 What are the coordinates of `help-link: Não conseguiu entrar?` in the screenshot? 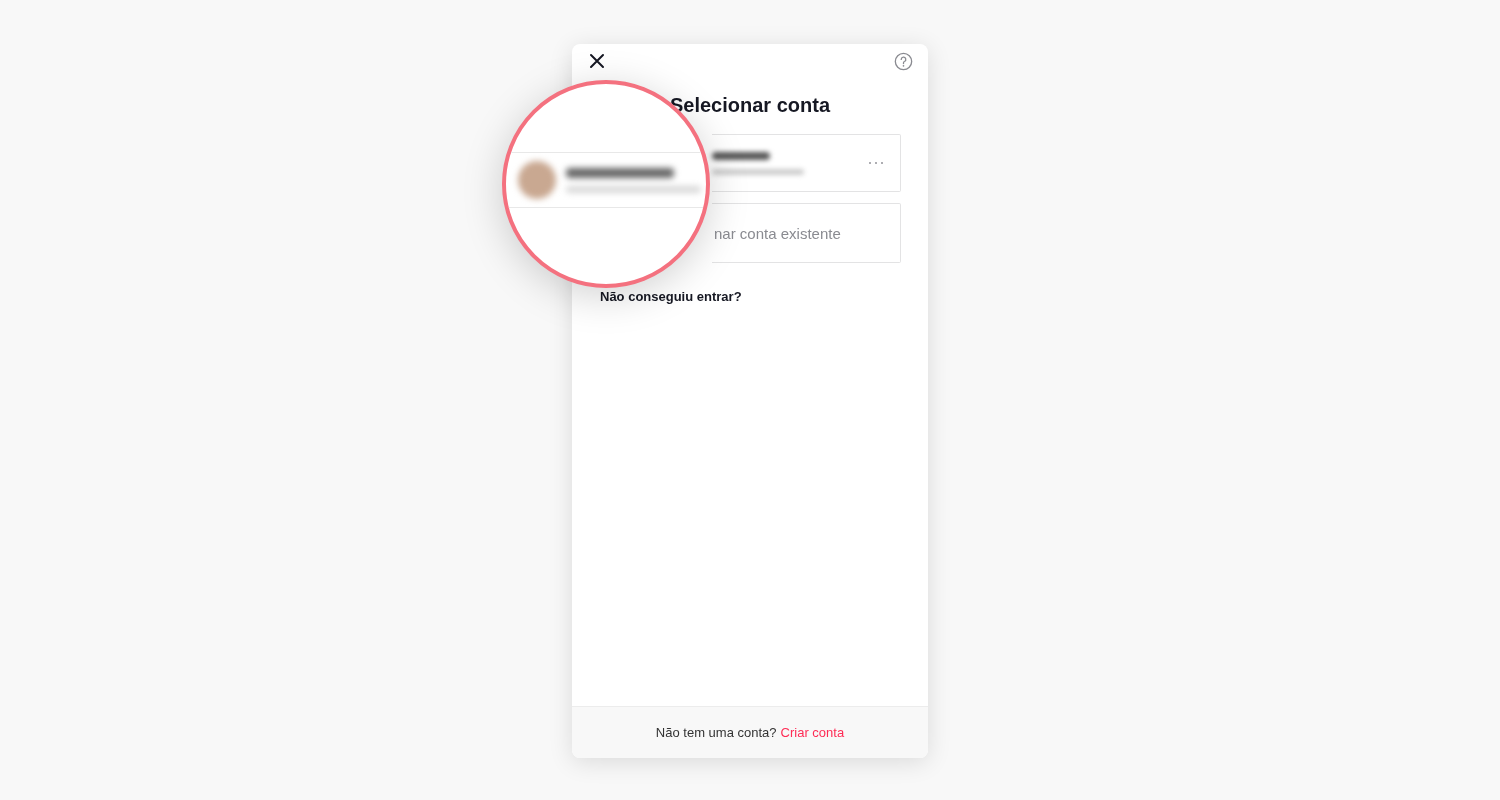 It's located at (671, 296).